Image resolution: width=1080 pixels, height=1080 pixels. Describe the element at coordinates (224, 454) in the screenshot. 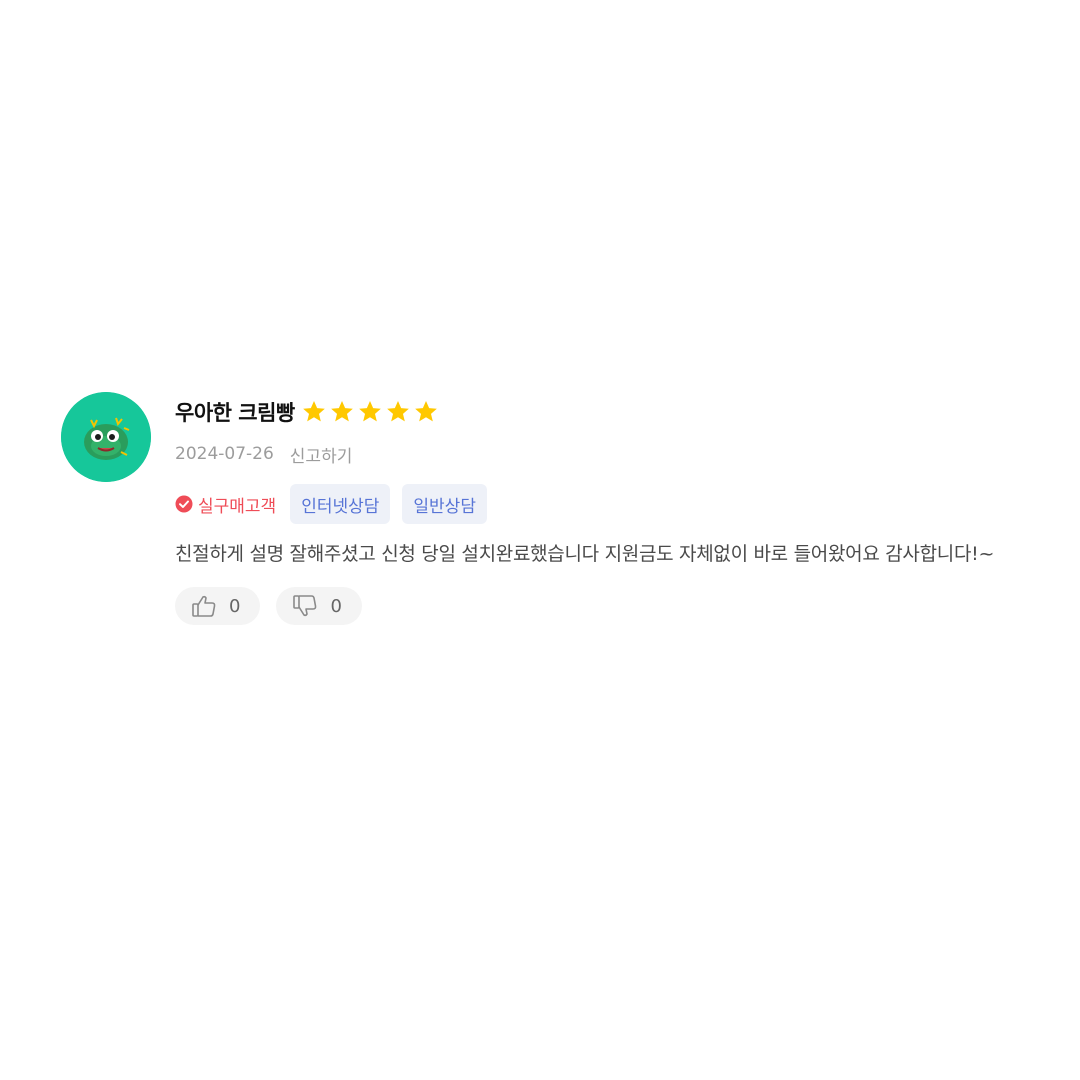

I see `review-date: 2024-07-26` at that location.